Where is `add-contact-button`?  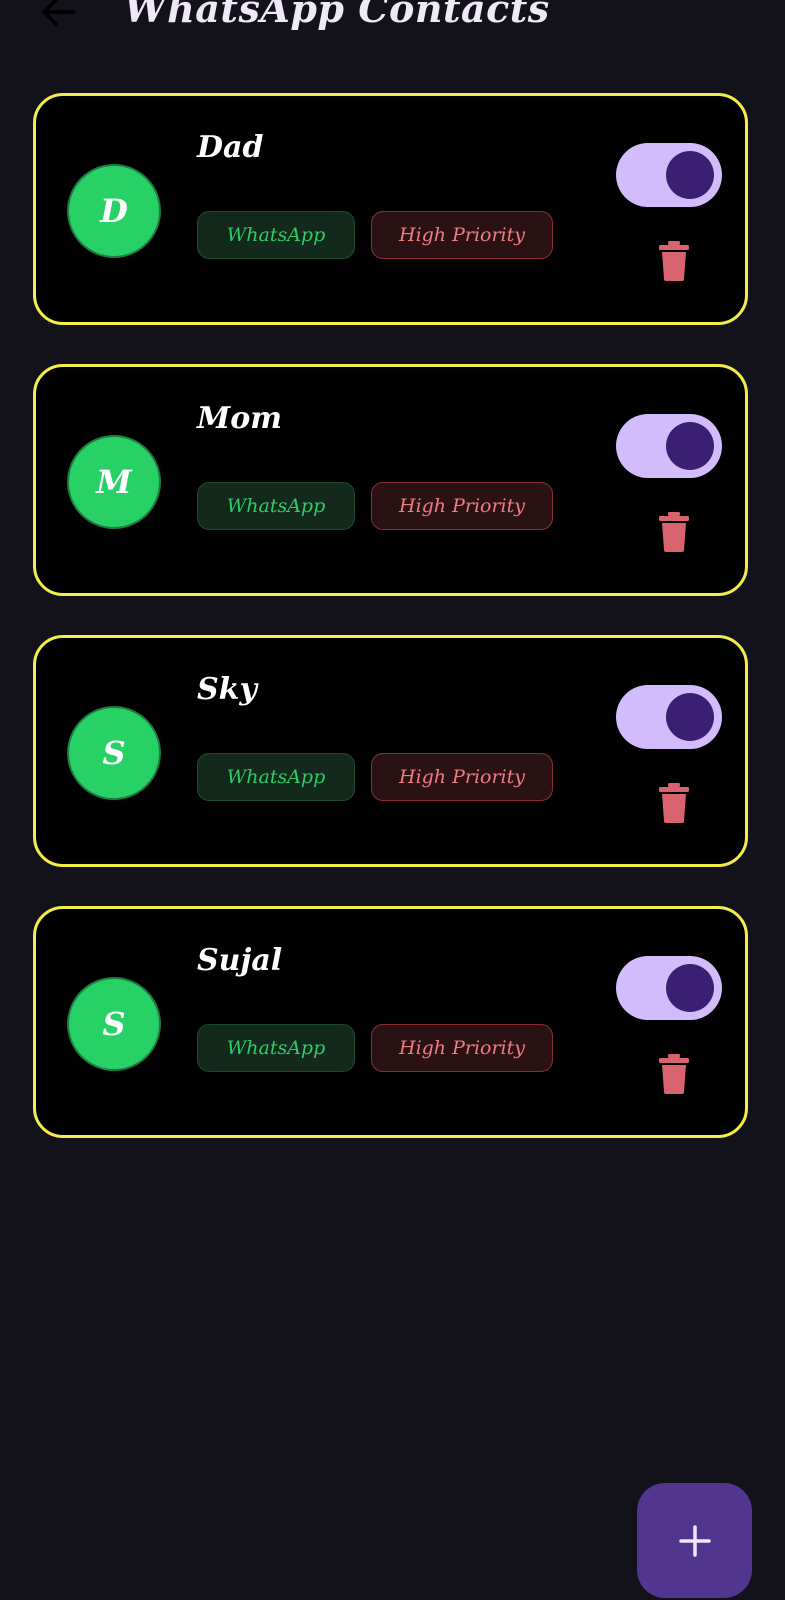
add-contact-button is located at coordinates (694, 1540).